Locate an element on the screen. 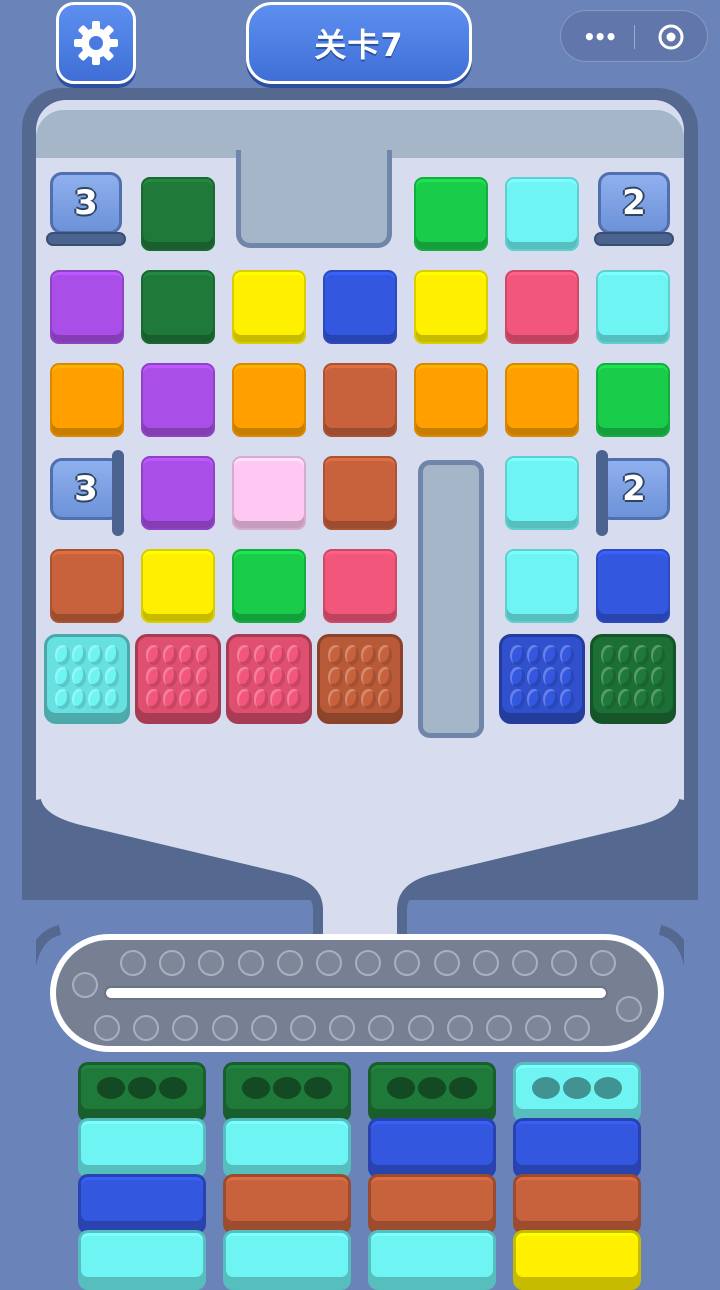  stud-block-darkgreen is located at coordinates (633, 679).